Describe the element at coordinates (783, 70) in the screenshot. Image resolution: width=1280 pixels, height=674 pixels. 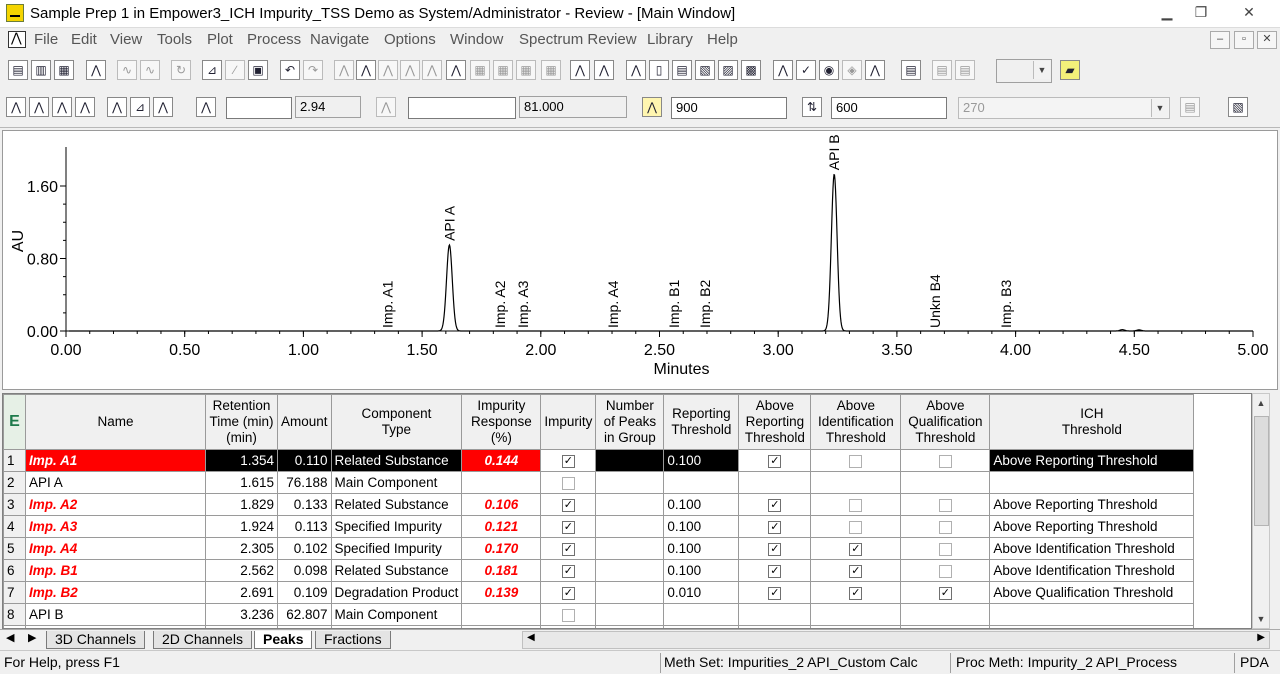
I see `library-icon-1: ⋀` at that location.